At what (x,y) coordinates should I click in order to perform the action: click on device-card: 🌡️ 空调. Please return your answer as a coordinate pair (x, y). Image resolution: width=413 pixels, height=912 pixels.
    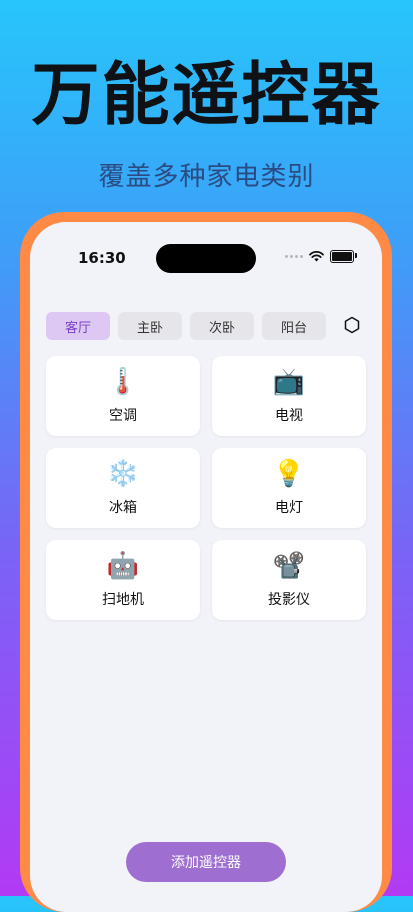
    Looking at the image, I should click on (123, 396).